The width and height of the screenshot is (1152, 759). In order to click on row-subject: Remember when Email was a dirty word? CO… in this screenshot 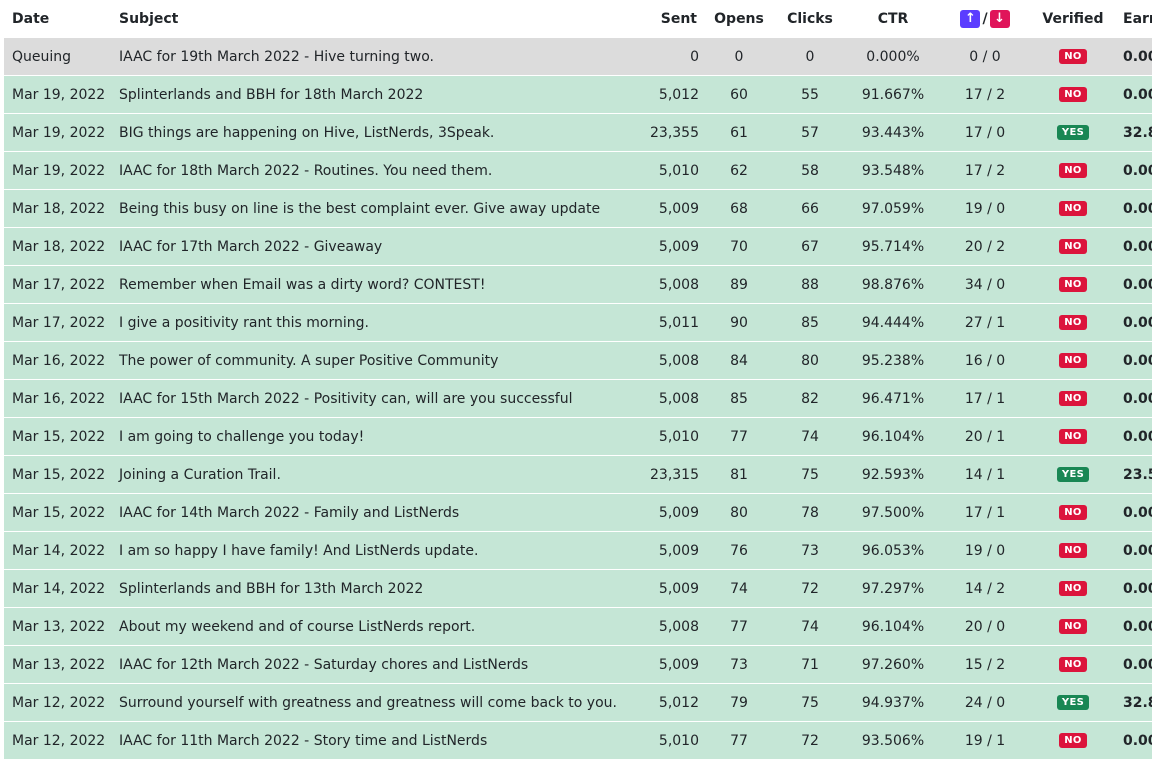, I will do `click(366, 285)`.